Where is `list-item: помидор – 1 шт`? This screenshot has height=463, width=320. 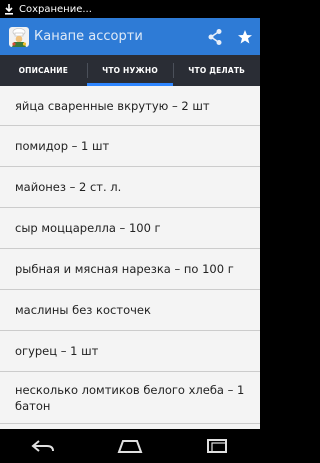
list-item: помидор – 1 шт is located at coordinates (130, 146).